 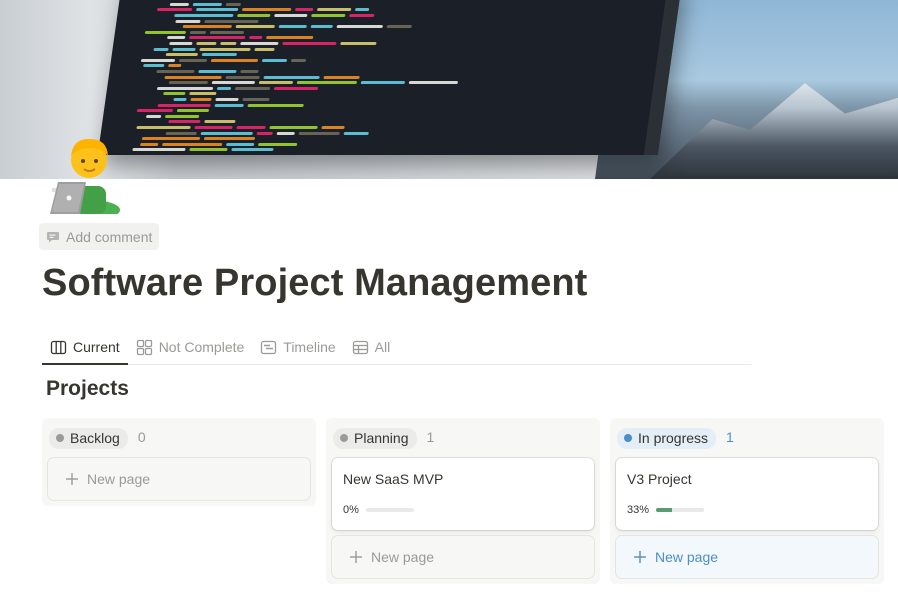 I want to click on column-header: Planning 1, so click(x=463, y=438).